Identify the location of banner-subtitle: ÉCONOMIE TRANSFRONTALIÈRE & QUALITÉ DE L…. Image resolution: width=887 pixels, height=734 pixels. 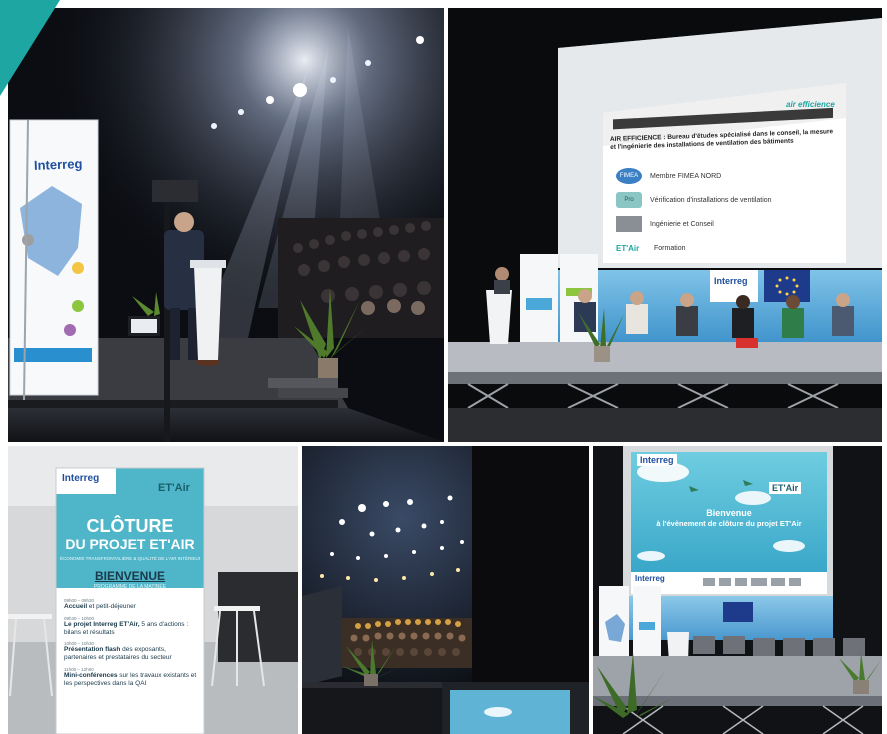
(130, 558).